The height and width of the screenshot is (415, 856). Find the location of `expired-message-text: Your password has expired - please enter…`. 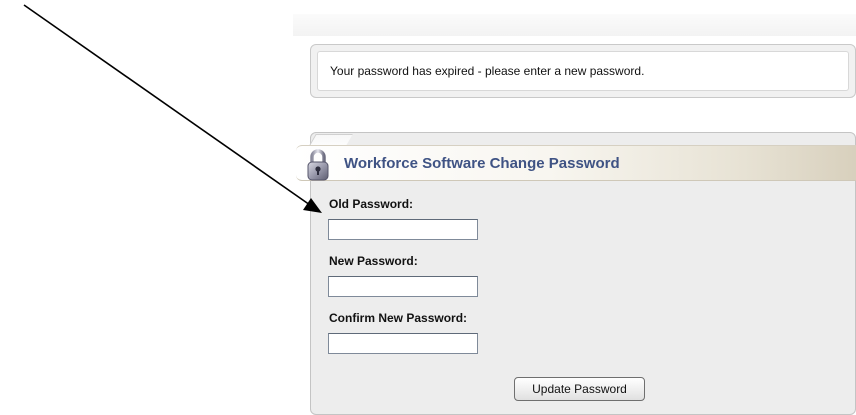

expired-message-text: Your password has expired - please enter… is located at coordinates (487, 71).